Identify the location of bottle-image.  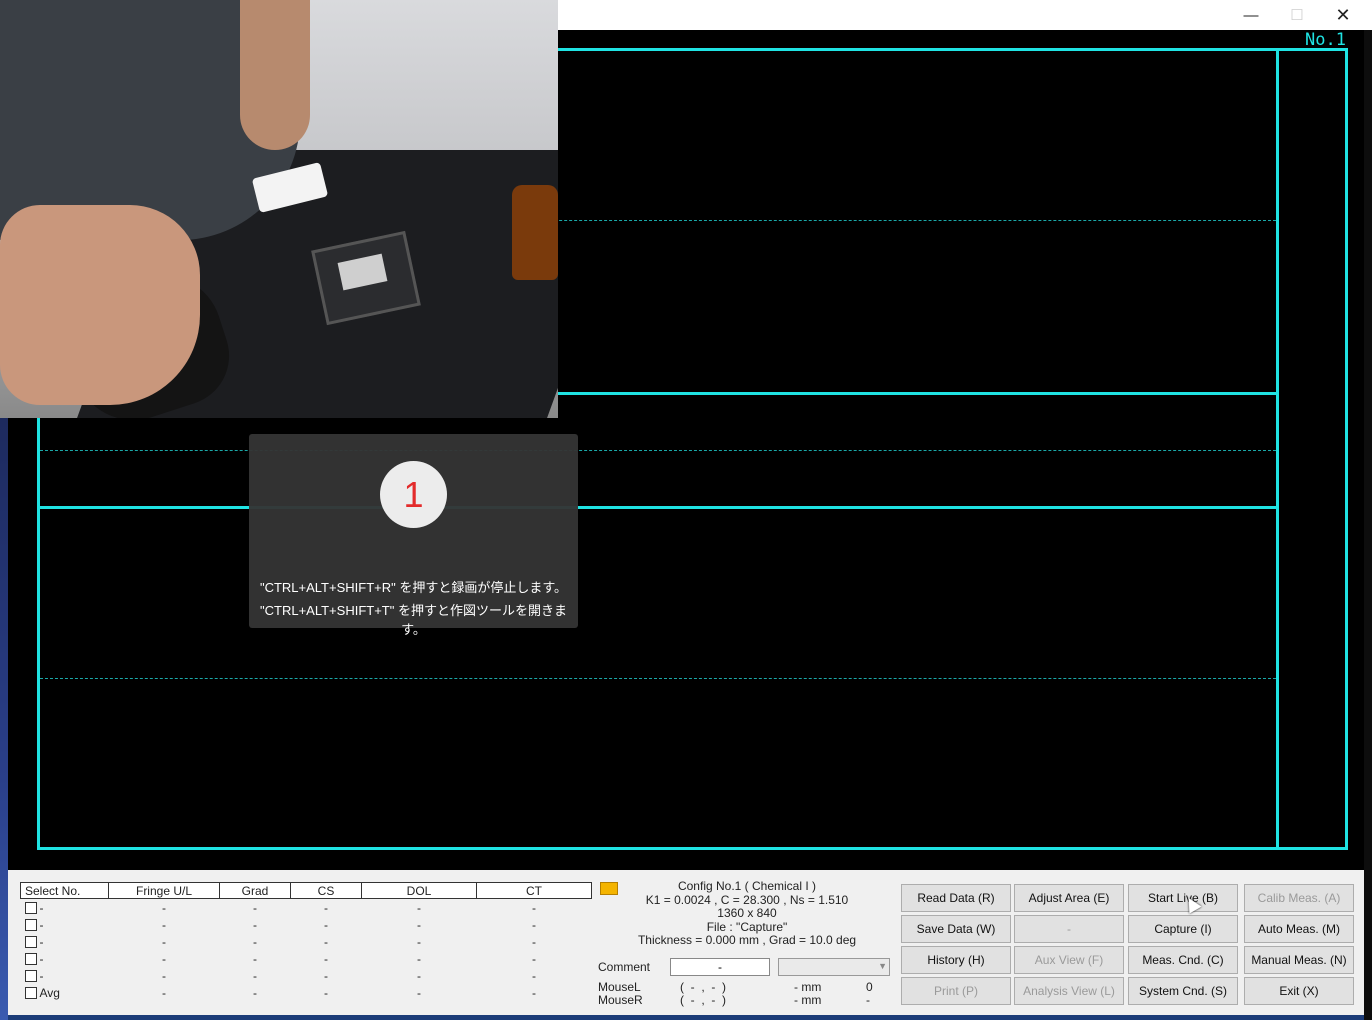
(535, 232).